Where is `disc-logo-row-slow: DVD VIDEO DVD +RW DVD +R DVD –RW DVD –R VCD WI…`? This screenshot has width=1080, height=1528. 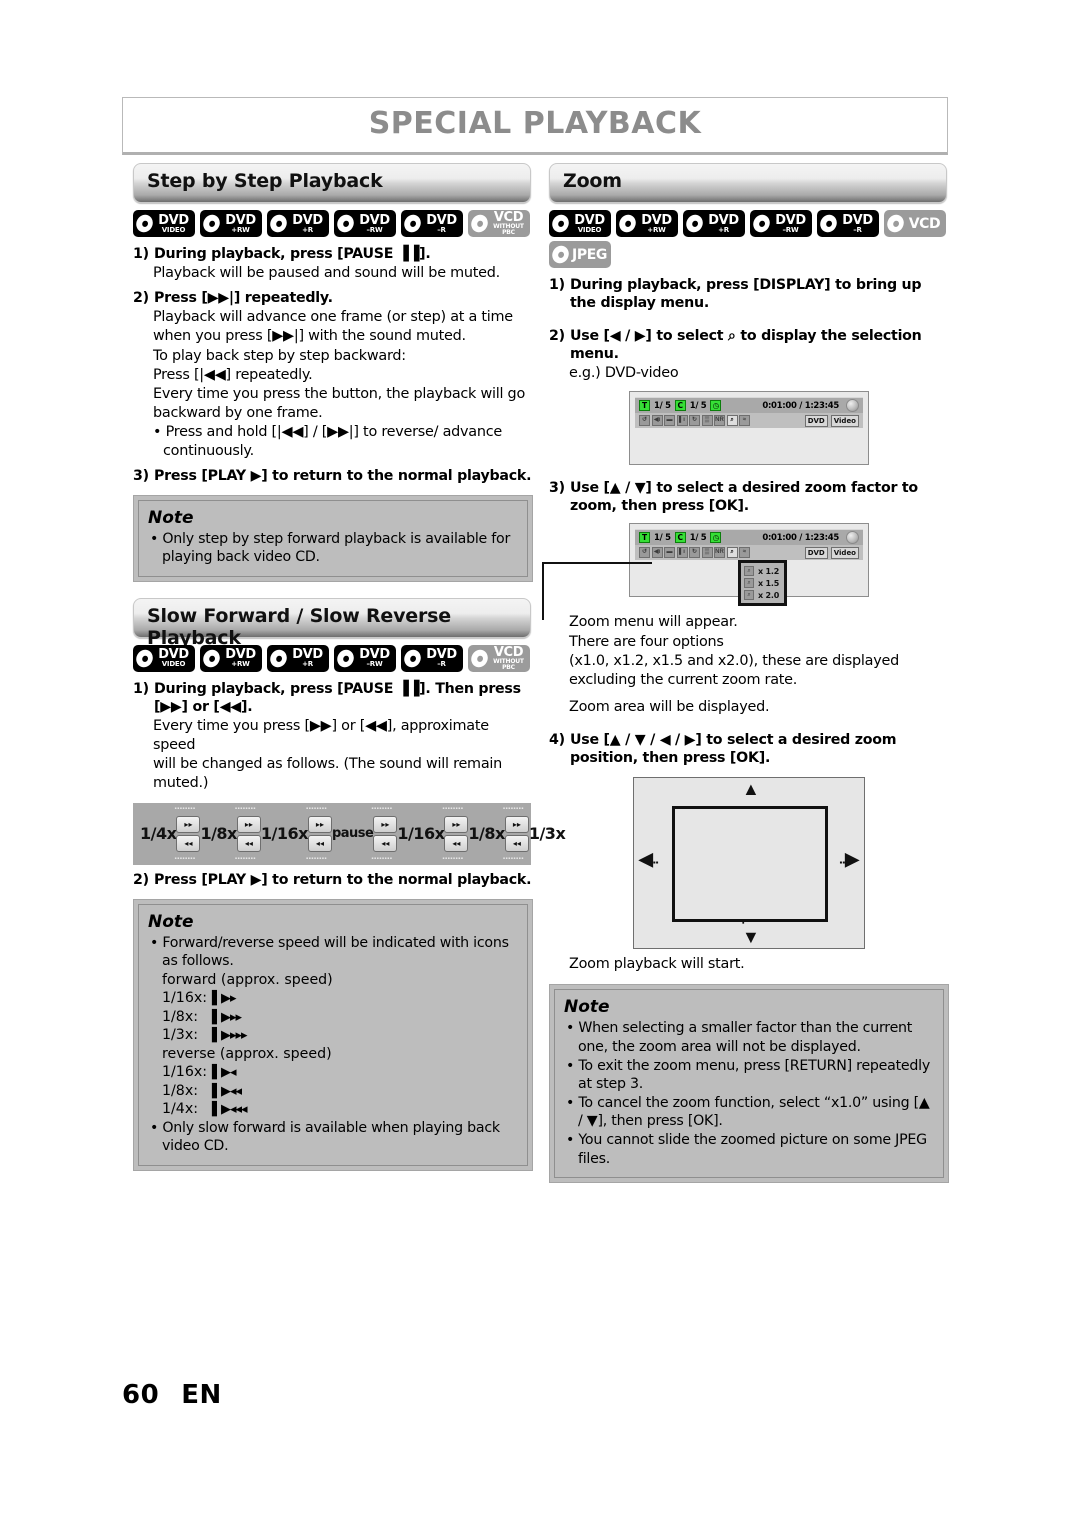 disc-logo-row-slow: DVD VIDEO DVD +RW DVD +R DVD –RW DVD –R VCD WI… is located at coordinates (333, 658).